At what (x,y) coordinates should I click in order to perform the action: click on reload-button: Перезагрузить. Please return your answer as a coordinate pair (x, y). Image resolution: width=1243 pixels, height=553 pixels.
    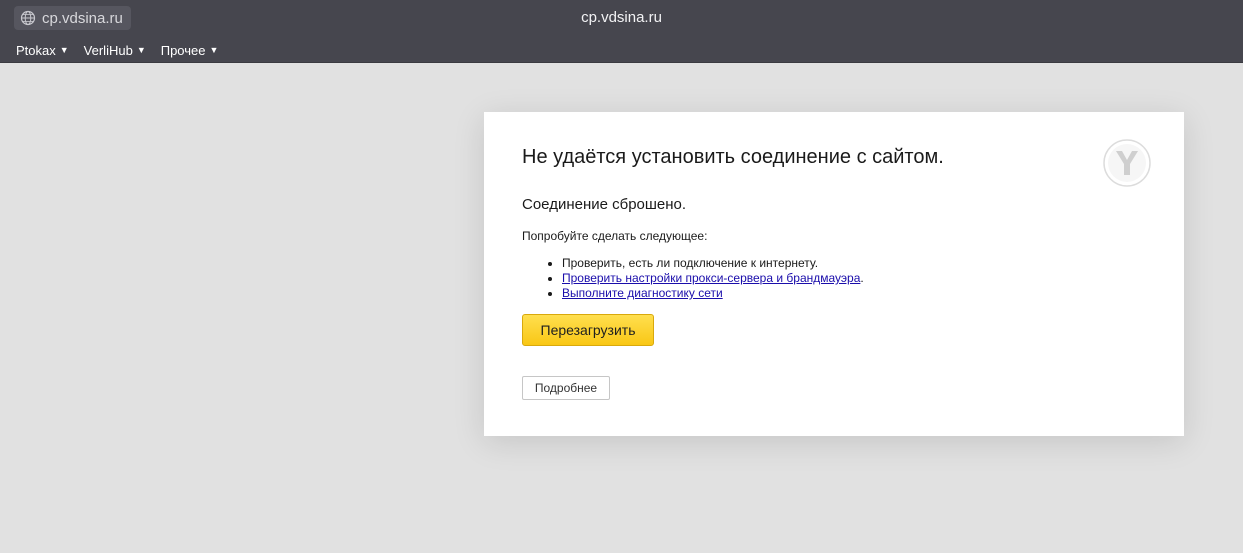
    Looking at the image, I should click on (588, 330).